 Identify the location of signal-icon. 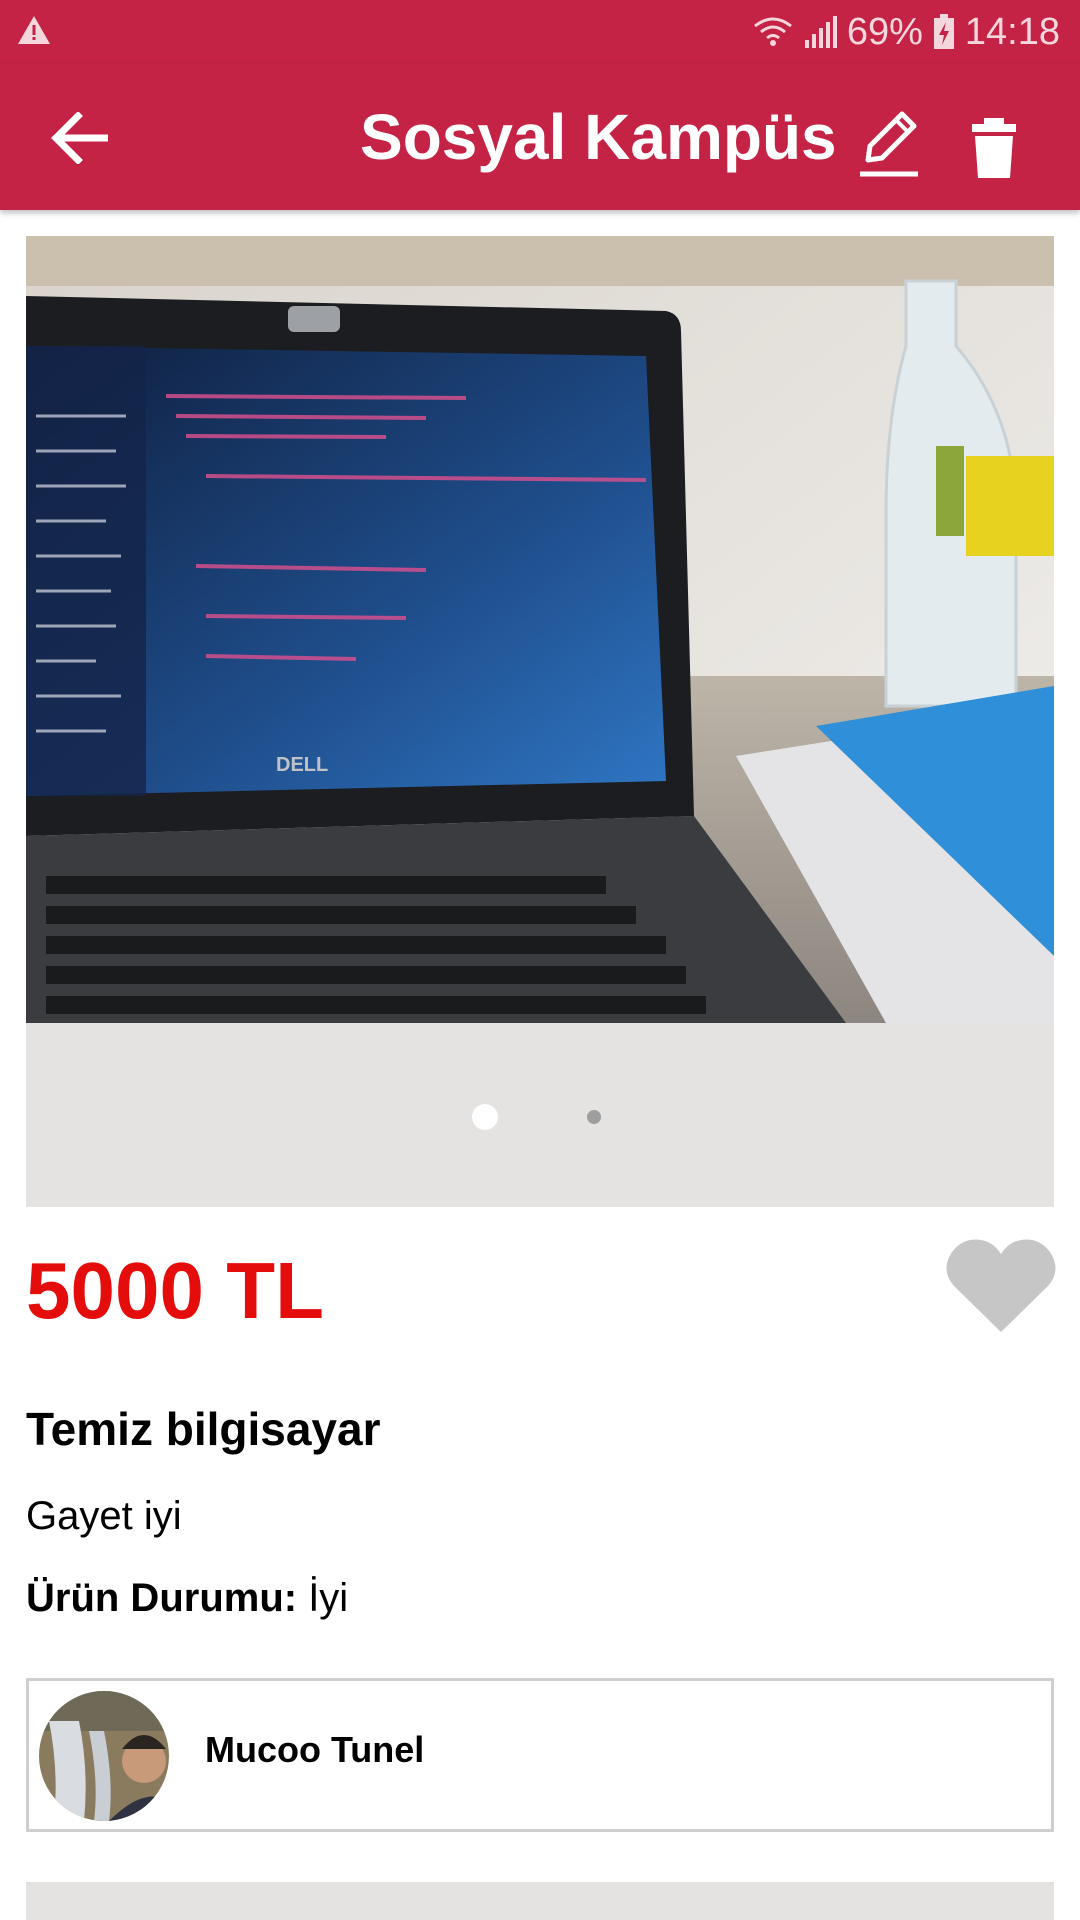
(820, 32).